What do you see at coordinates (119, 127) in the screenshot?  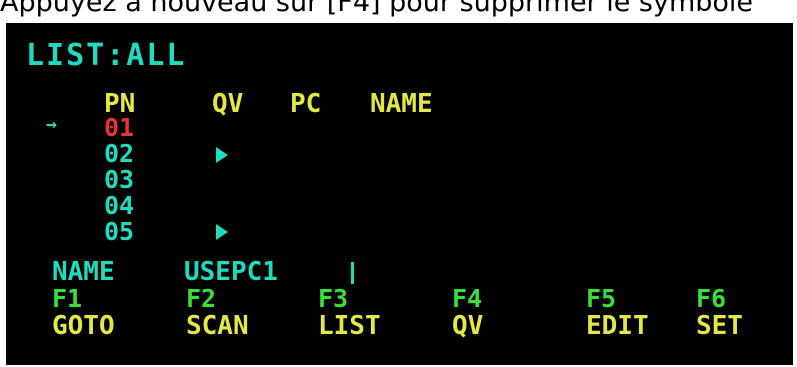 I see `port-row-01: 01` at bounding box center [119, 127].